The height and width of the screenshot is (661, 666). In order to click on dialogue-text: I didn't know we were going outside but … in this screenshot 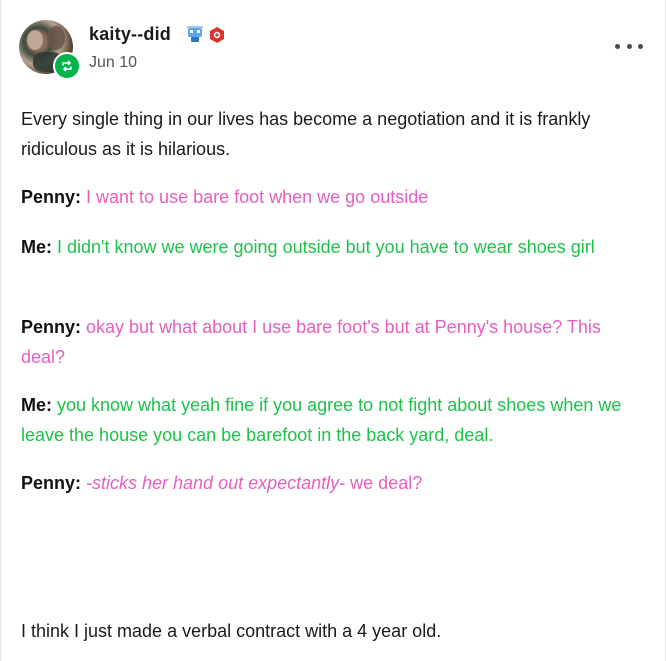, I will do `click(323, 247)`.